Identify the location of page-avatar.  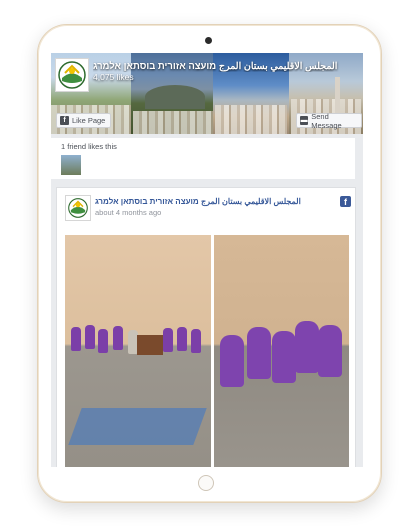
(72, 75).